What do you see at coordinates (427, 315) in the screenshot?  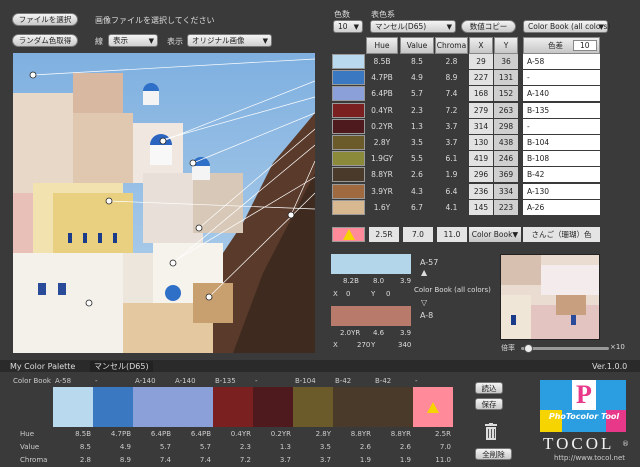 I see `compare-bottom-name: A-8` at bounding box center [427, 315].